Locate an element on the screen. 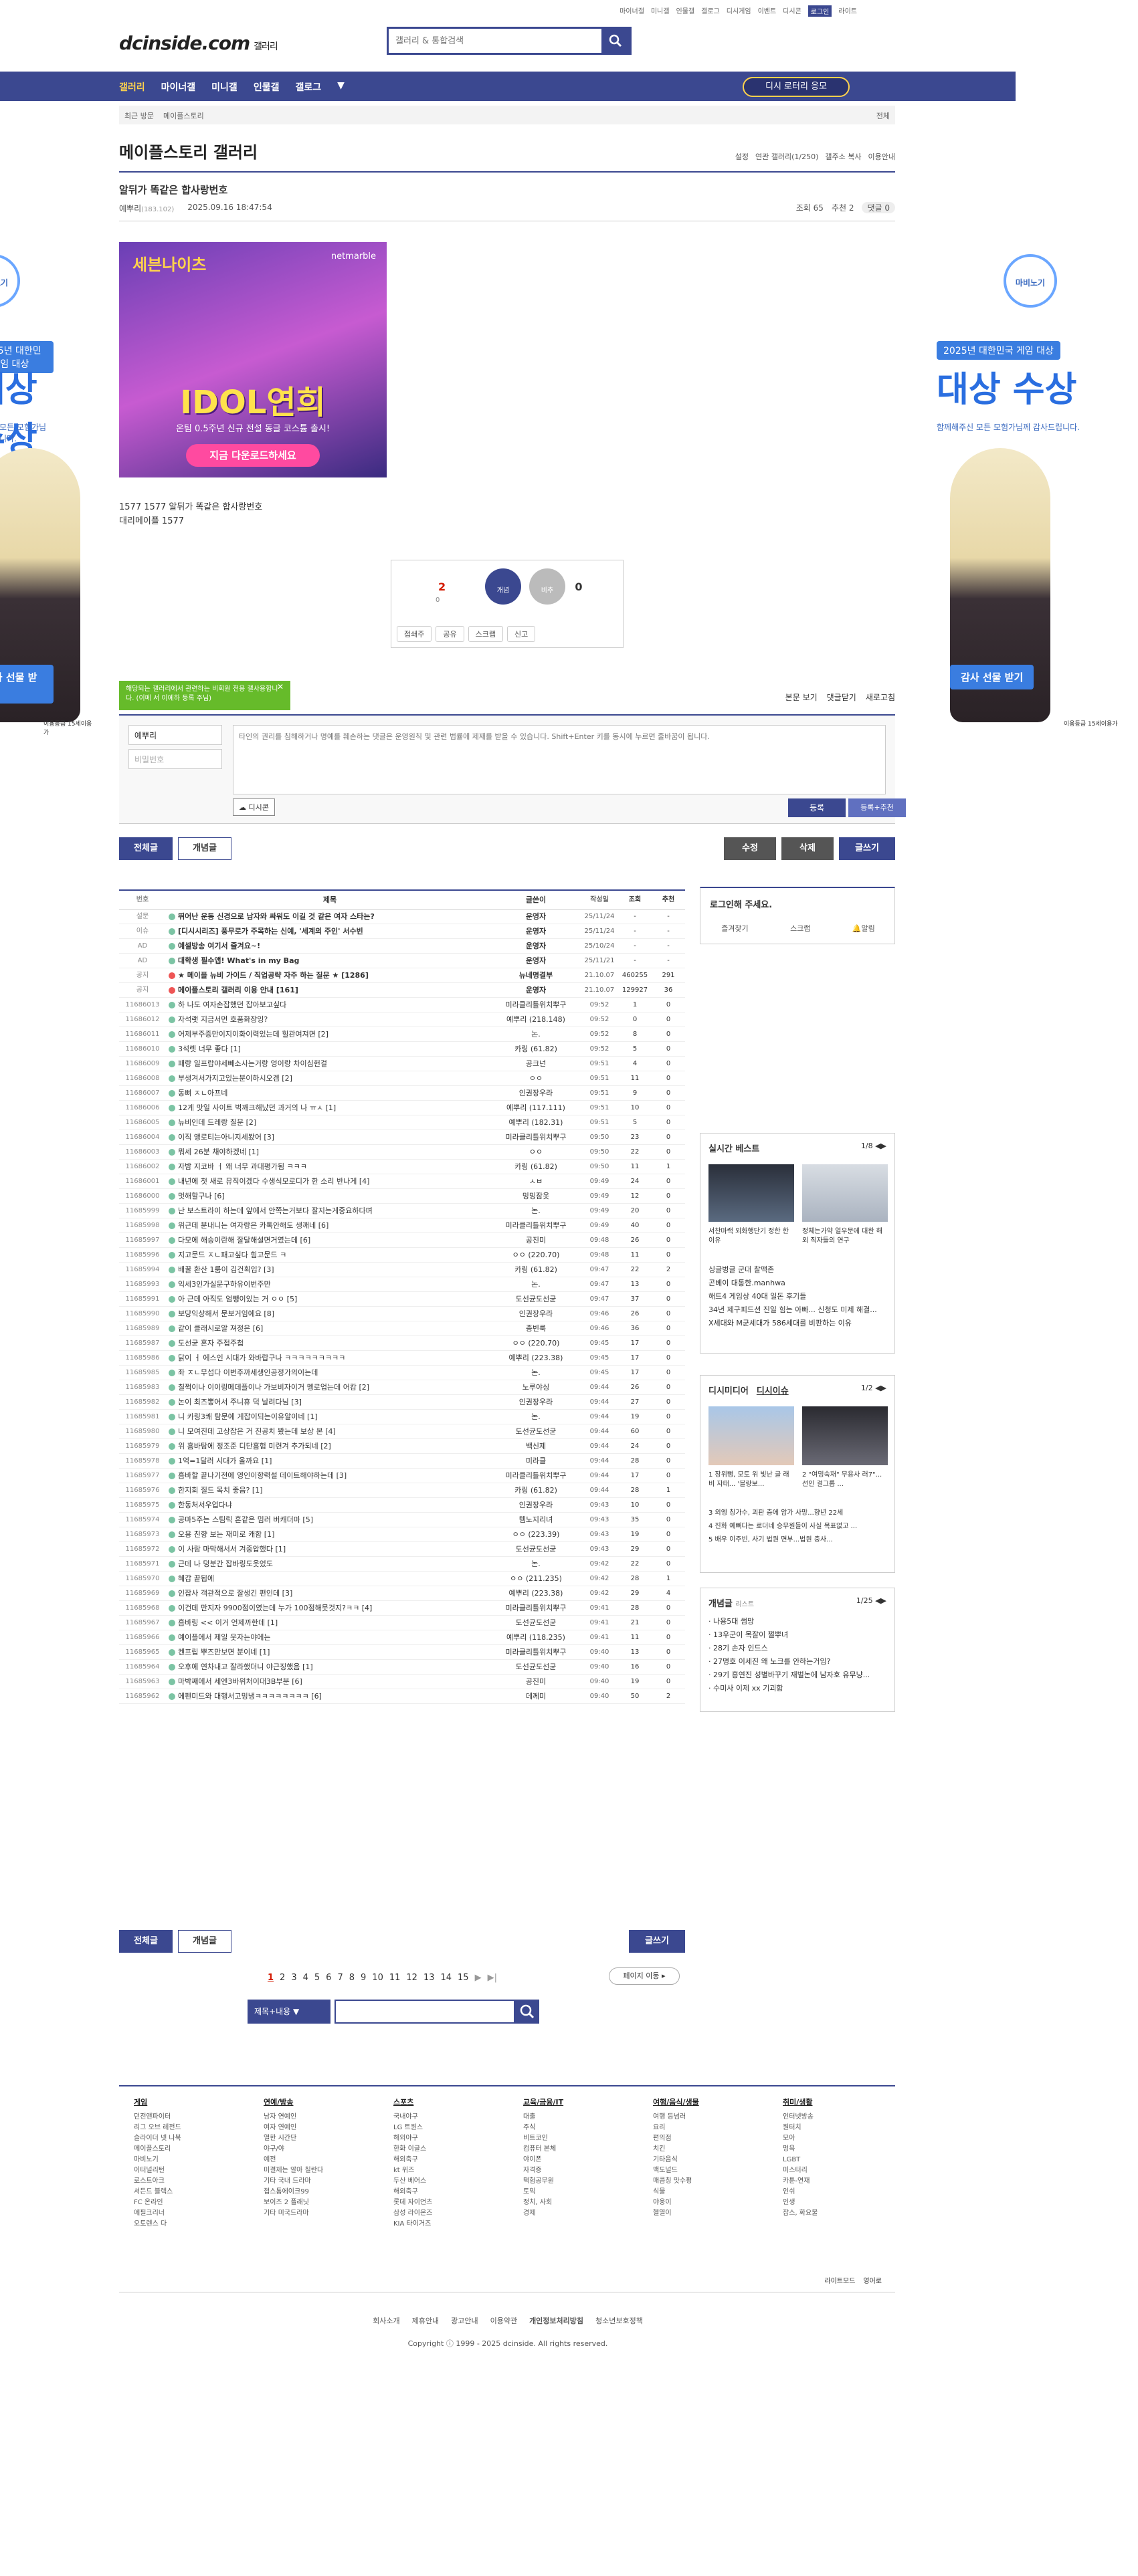  top-link: 디시게임 is located at coordinates (739, 11).